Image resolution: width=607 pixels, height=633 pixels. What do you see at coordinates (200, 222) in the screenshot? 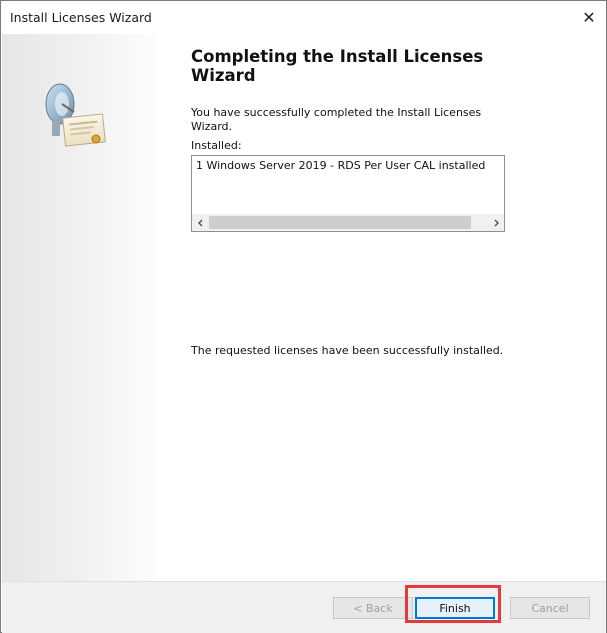
I see `chevron-left-icon` at bounding box center [200, 222].